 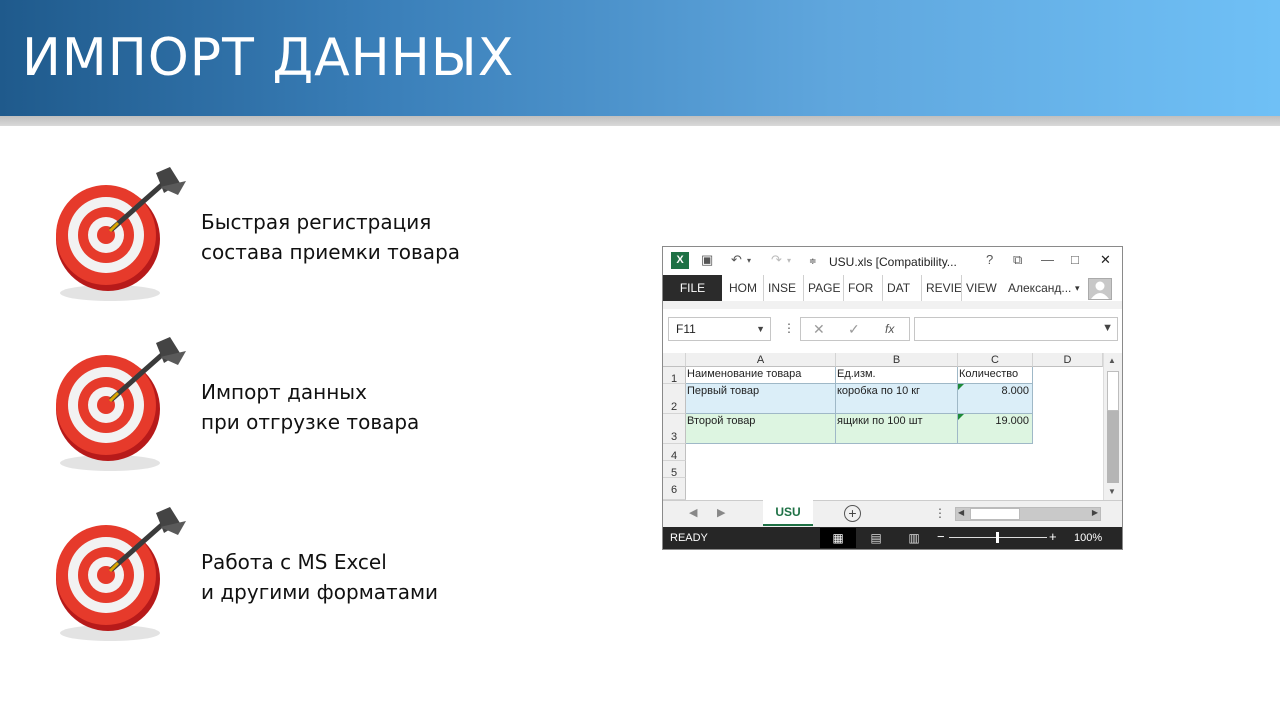 What do you see at coordinates (892, 513) in the screenshot?
I see `sheet-tab-bar: ◀ ▶ USU + ⋮ ◀ ▶` at bounding box center [892, 513].